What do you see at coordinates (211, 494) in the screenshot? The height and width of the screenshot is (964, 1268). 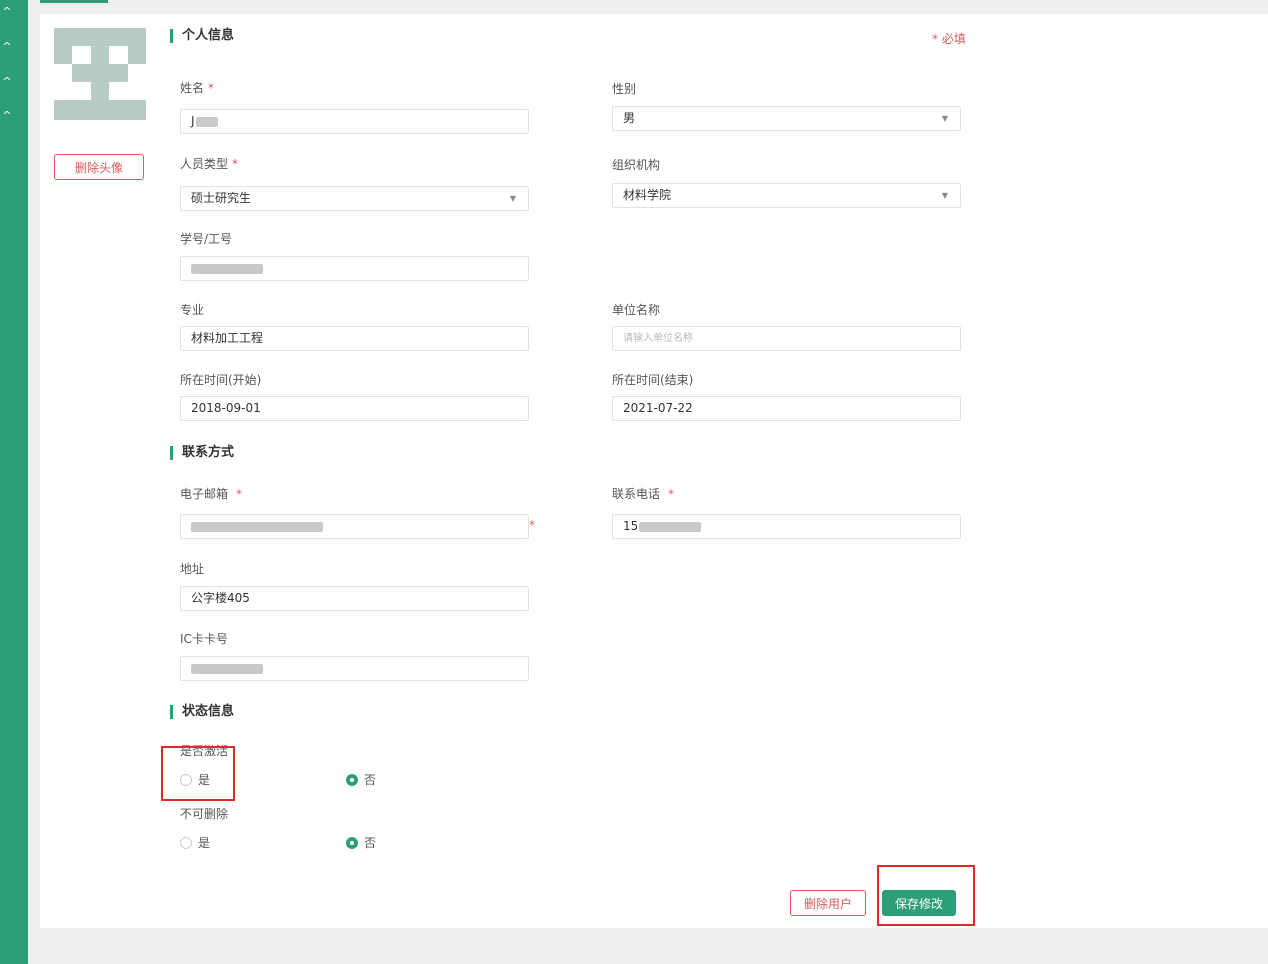 I see `email-label: 电子邮箱 *` at bounding box center [211, 494].